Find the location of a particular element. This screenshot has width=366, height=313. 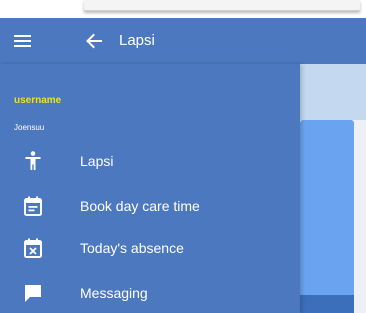

drawer-item-book-day-care-time: Book day care time is located at coordinates (150, 206).